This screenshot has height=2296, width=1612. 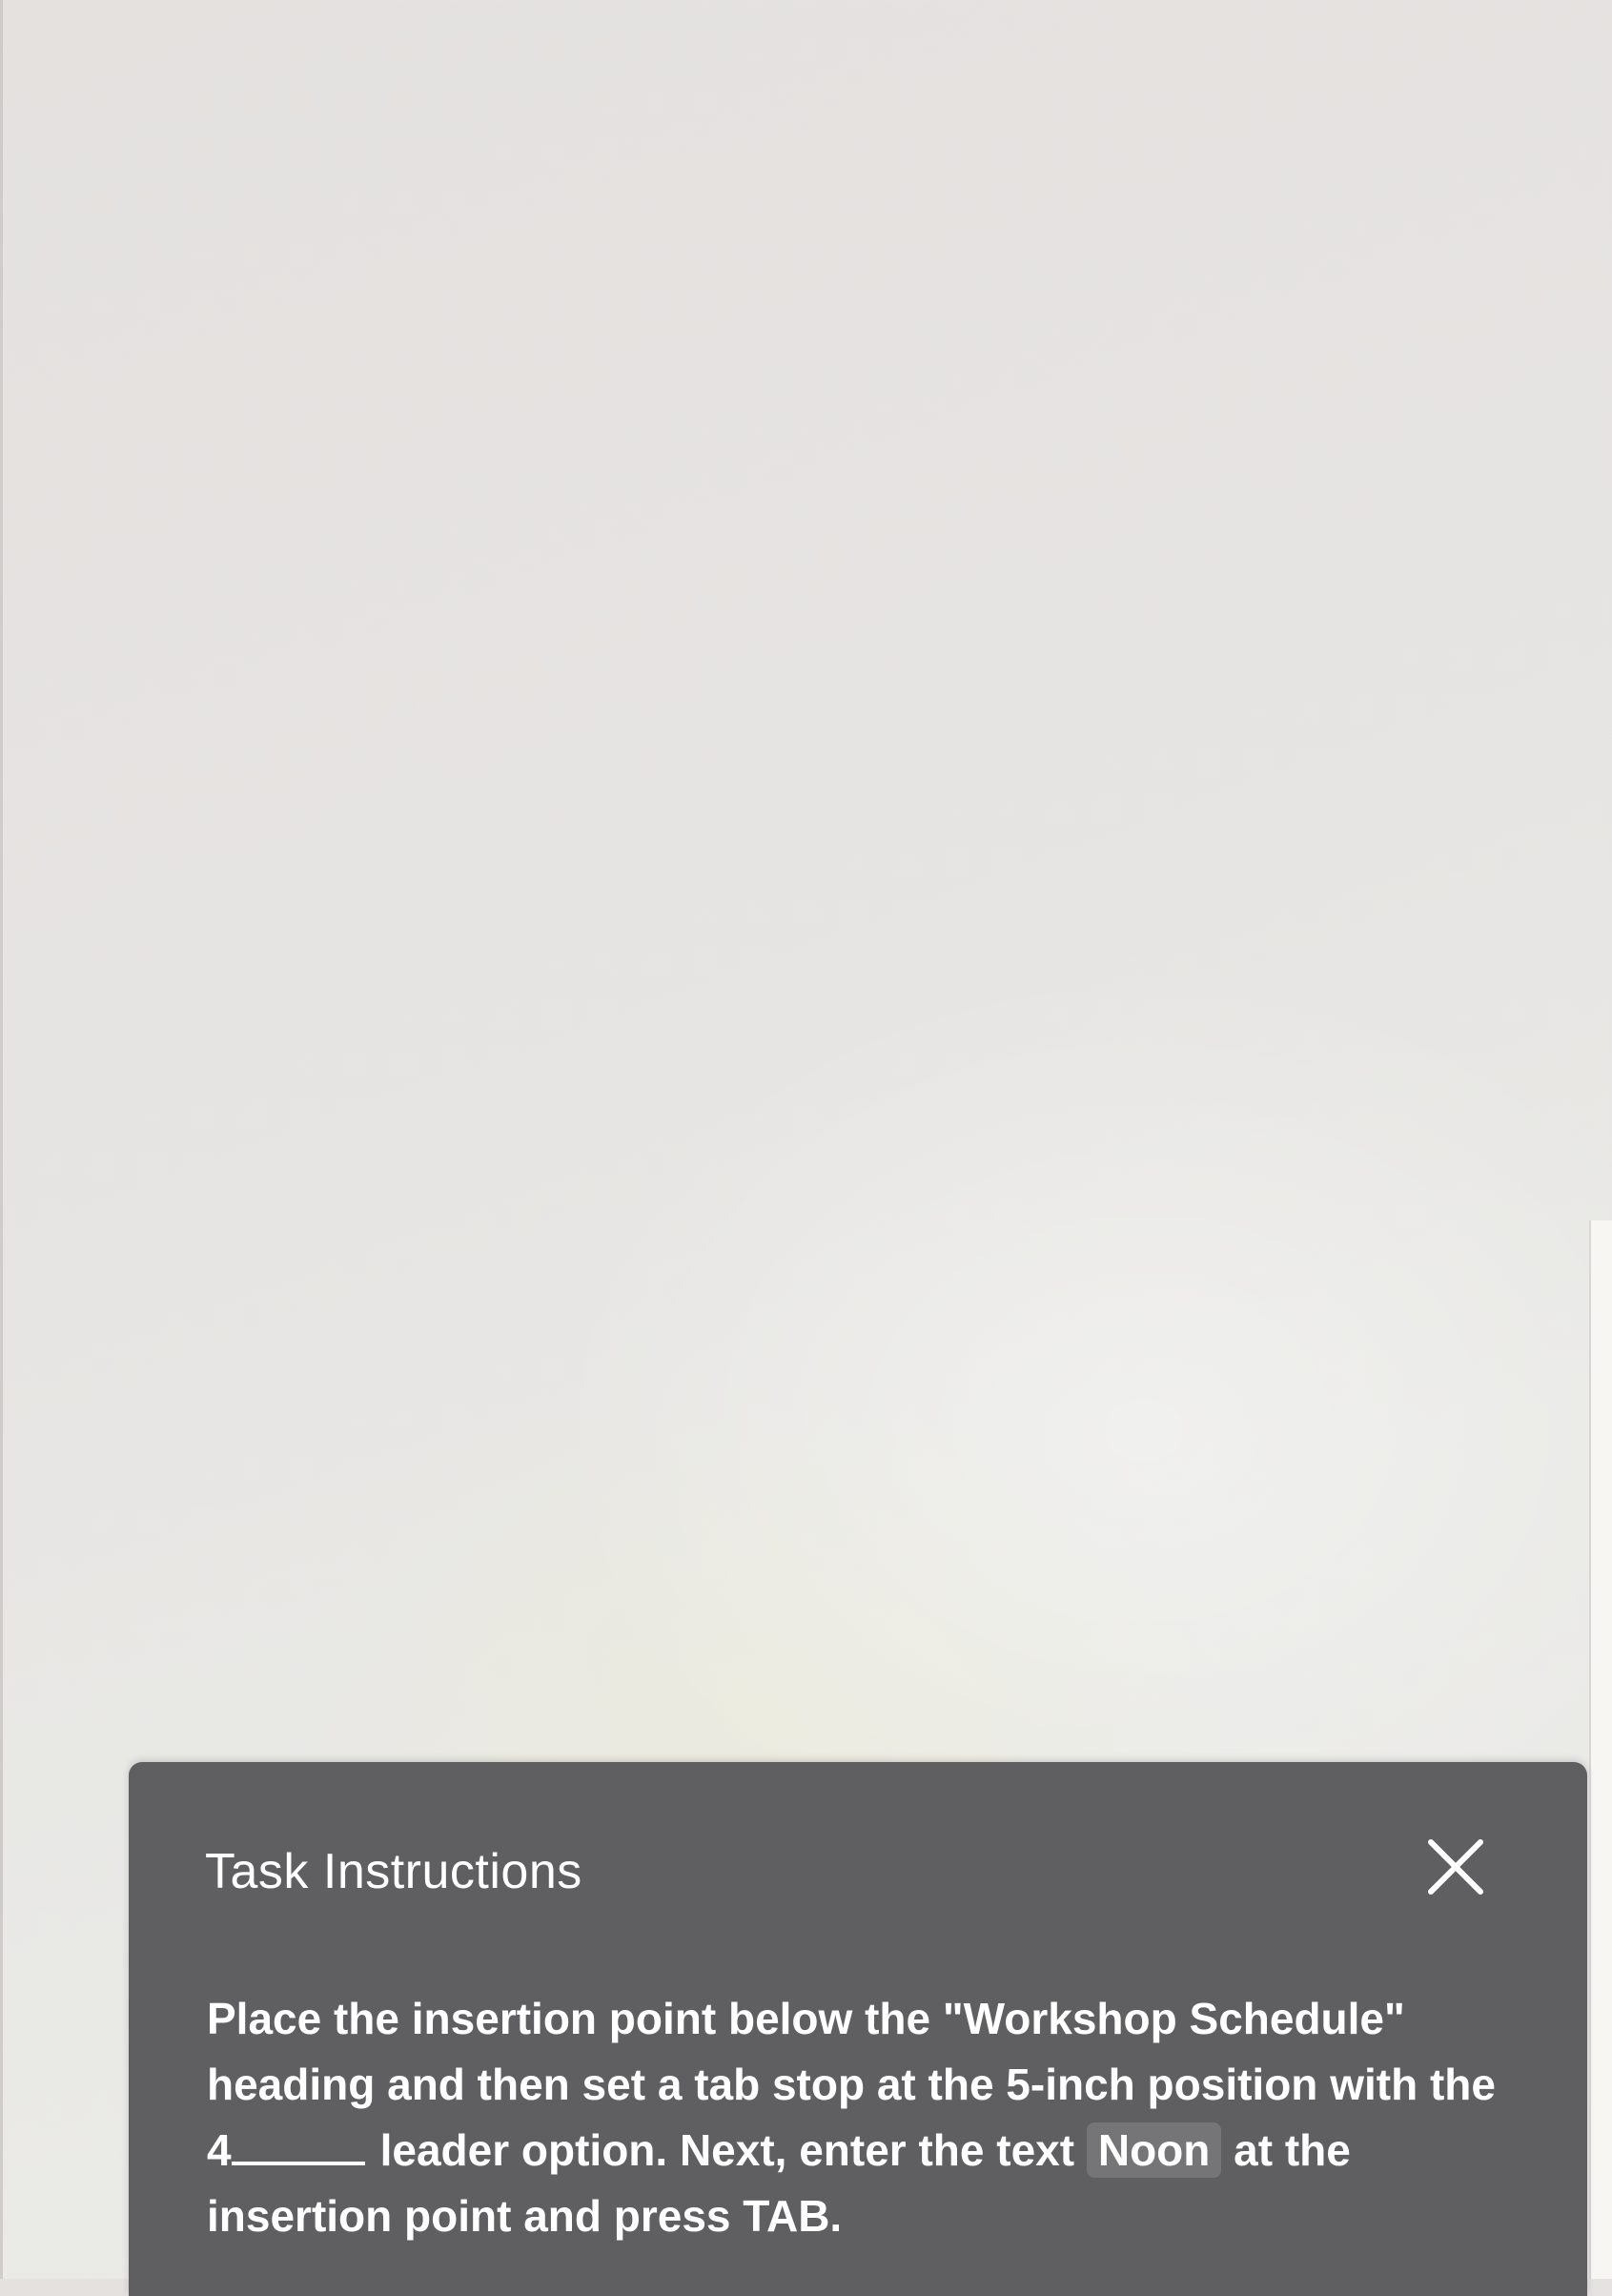 What do you see at coordinates (2, 1140) in the screenshot?
I see `document-left-border` at bounding box center [2, 1140].